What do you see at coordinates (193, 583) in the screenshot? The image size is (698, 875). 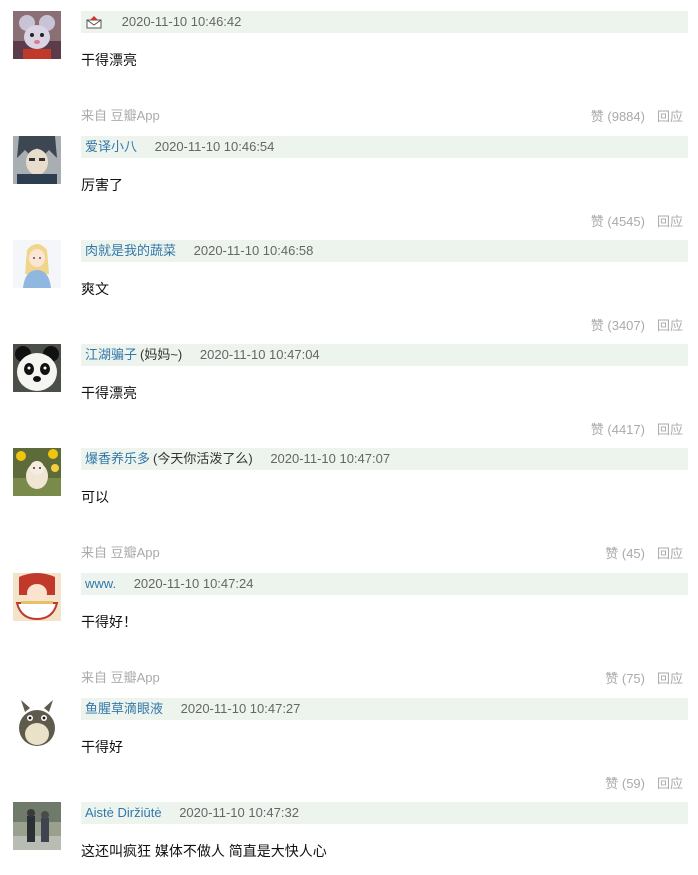 I see `comment-timestamp: 2020-11-10 10:47:24` at bounding box center [193, 583].